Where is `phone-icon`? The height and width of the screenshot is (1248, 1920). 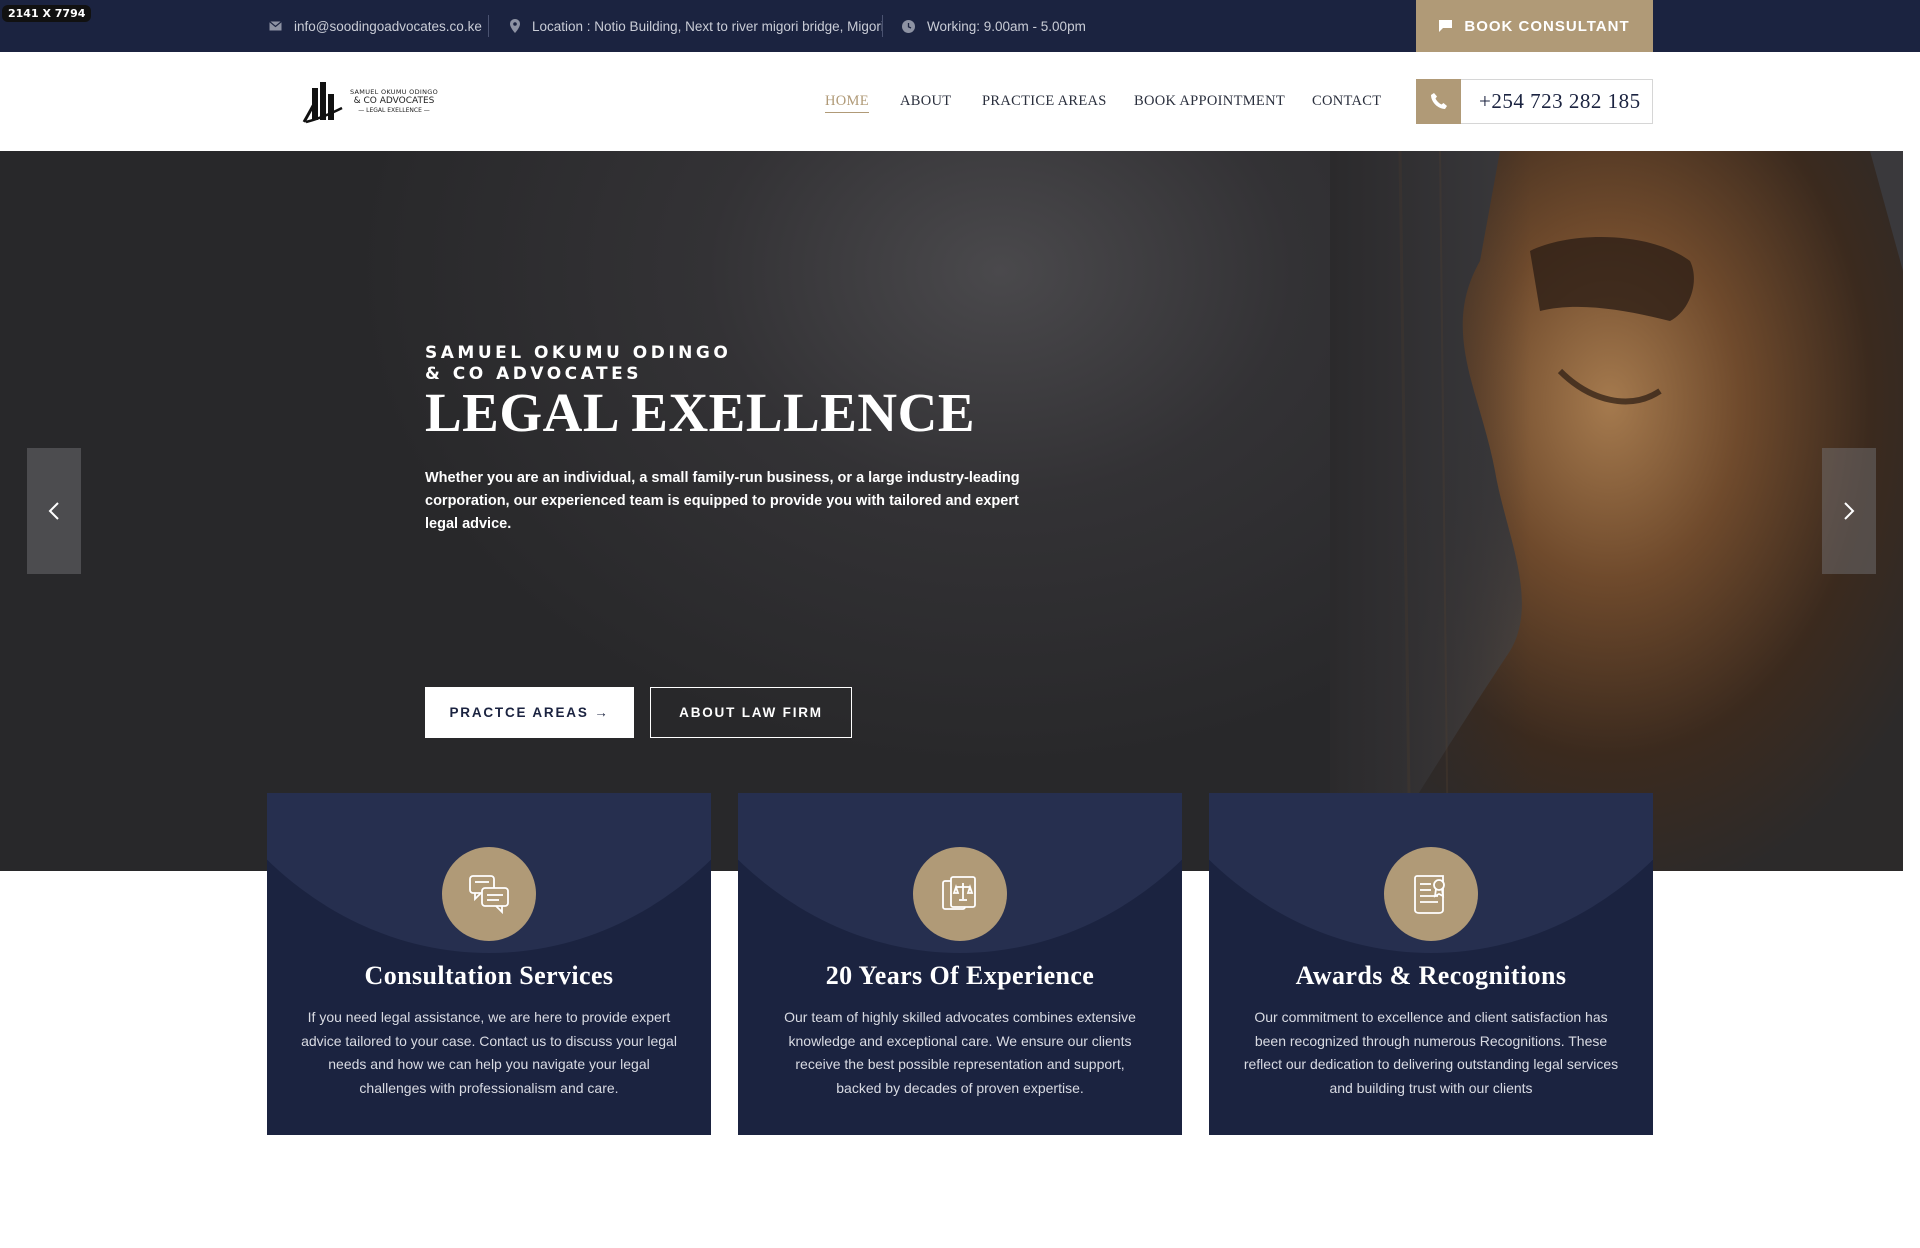
phone-icon is located at coordinates (1438, 101).